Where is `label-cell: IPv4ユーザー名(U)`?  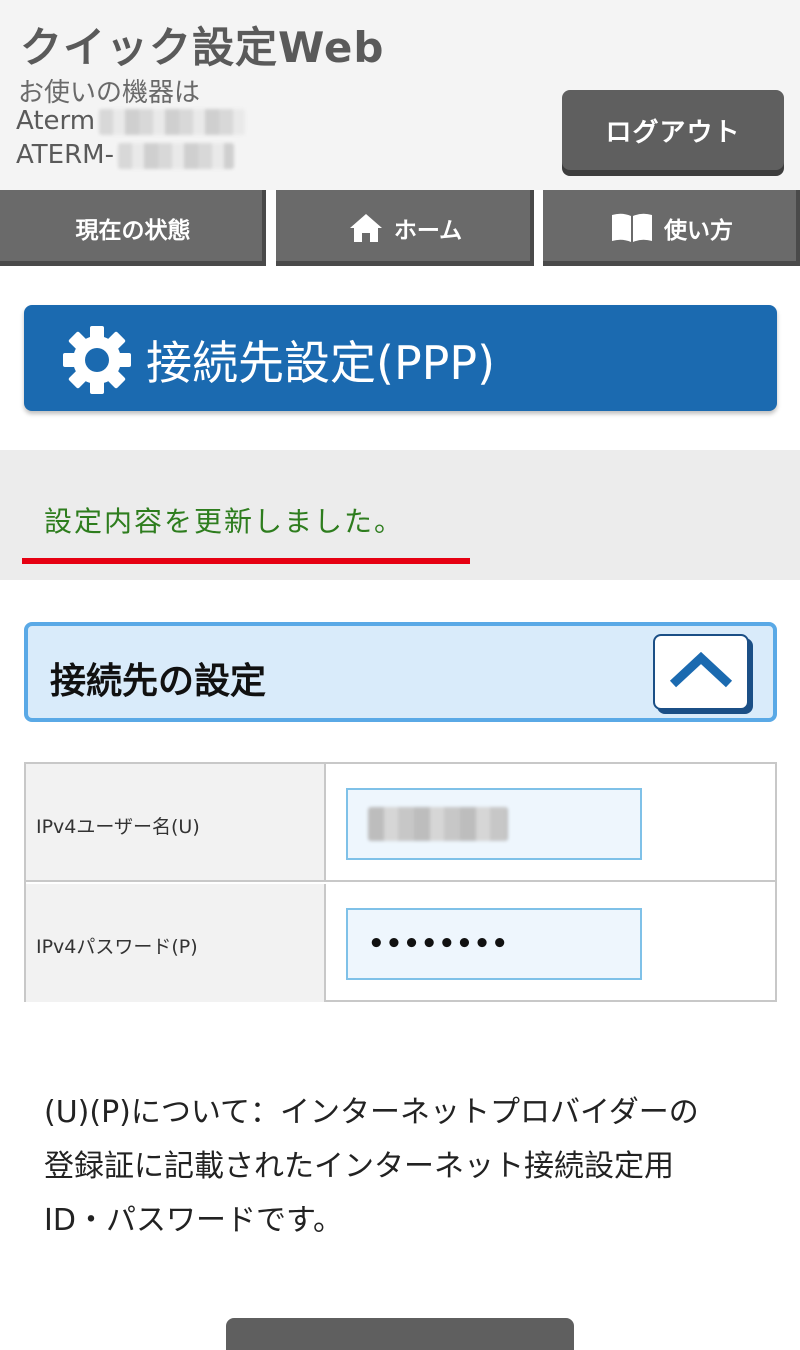
label-cell: IPv4ユーザー名(U) is located at coordinates (176, 822).